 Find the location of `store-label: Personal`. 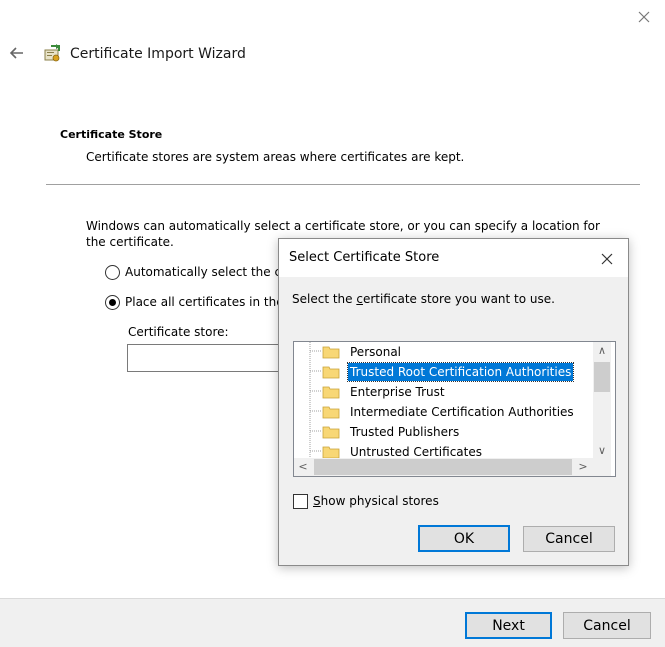

store-label: Personal is located at coordinates (375, 352).